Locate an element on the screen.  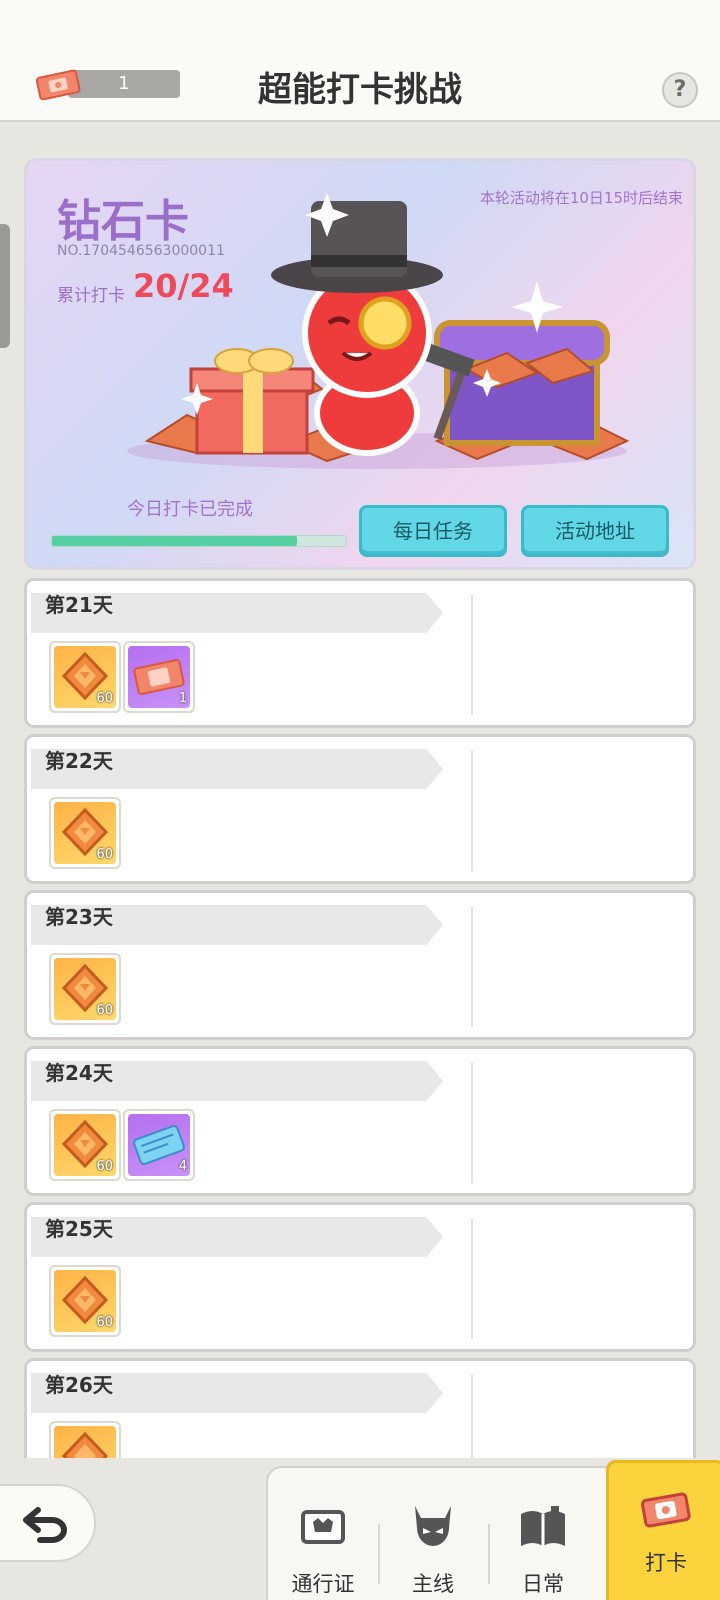
checkin-progress-bar is located at coordinates (199, 541).